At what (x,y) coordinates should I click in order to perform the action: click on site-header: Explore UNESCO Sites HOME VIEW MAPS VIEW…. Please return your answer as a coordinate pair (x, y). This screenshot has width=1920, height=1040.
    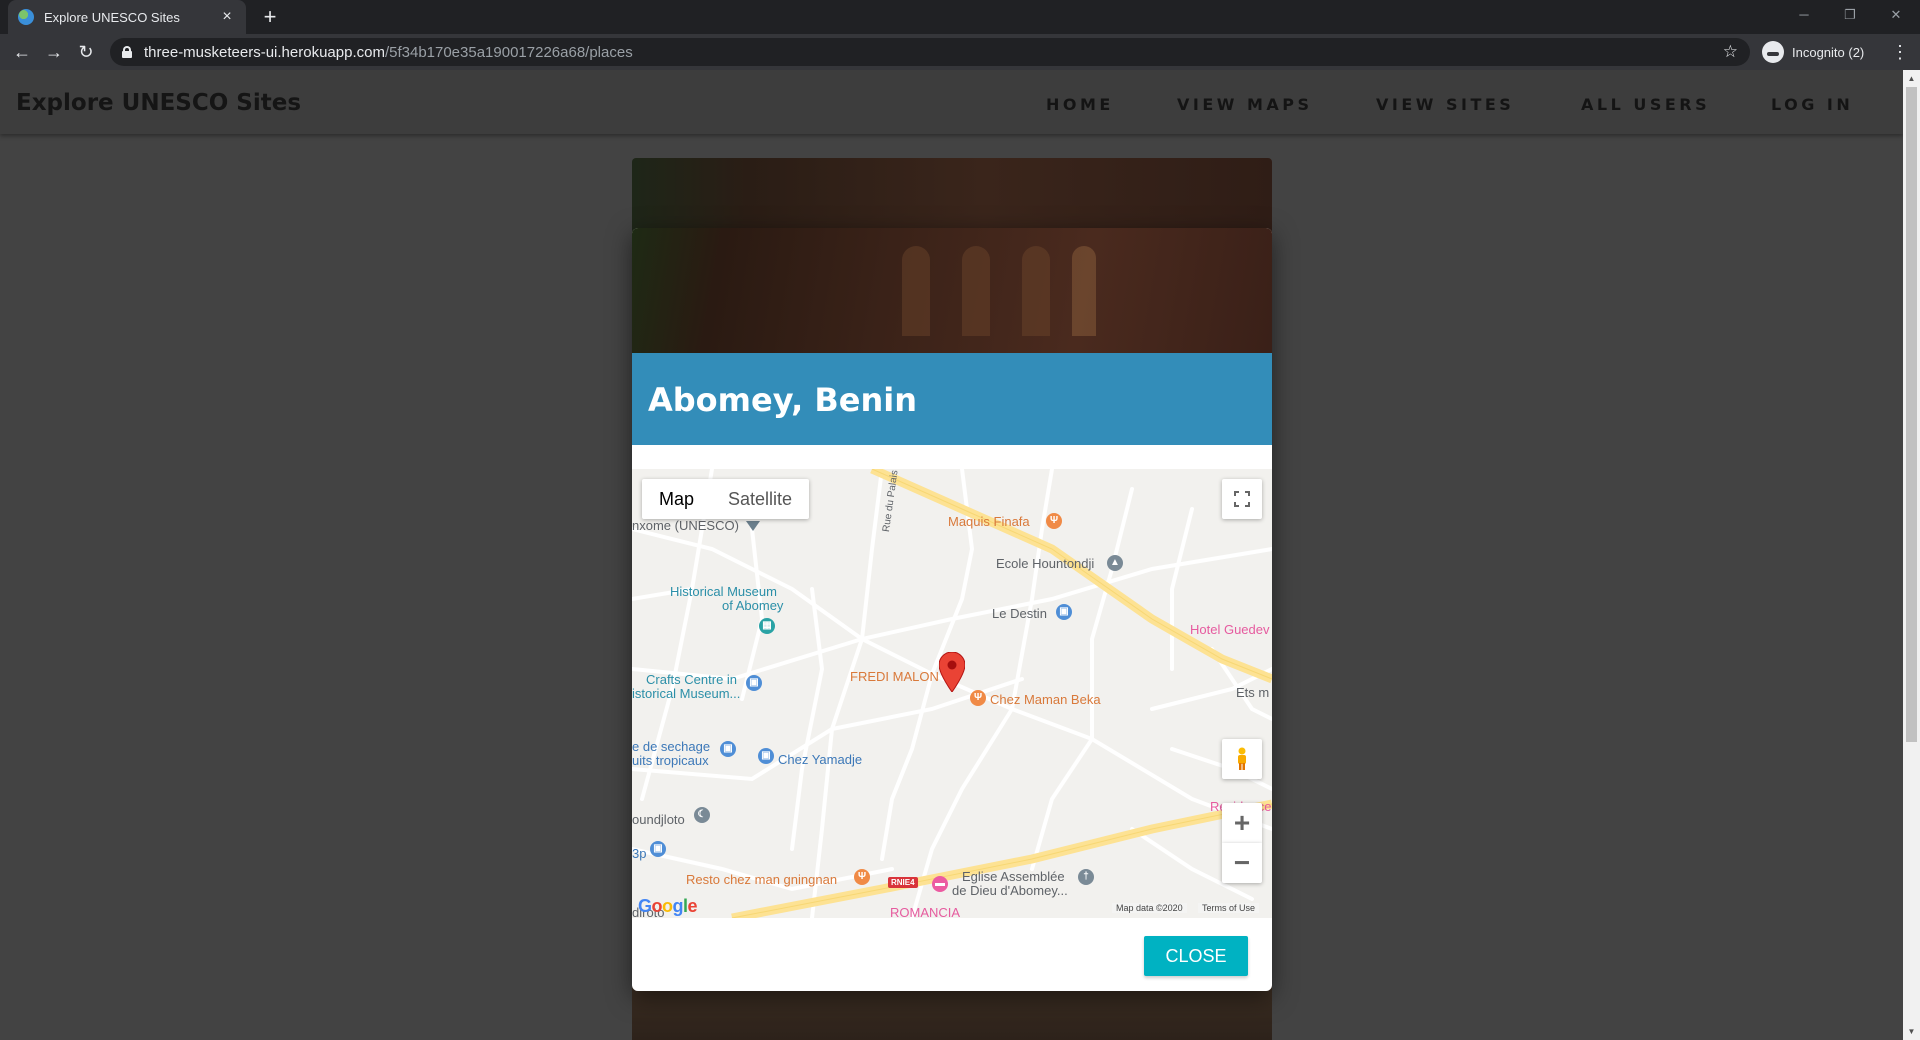
    Looking at the image, I should click on (951, 102).